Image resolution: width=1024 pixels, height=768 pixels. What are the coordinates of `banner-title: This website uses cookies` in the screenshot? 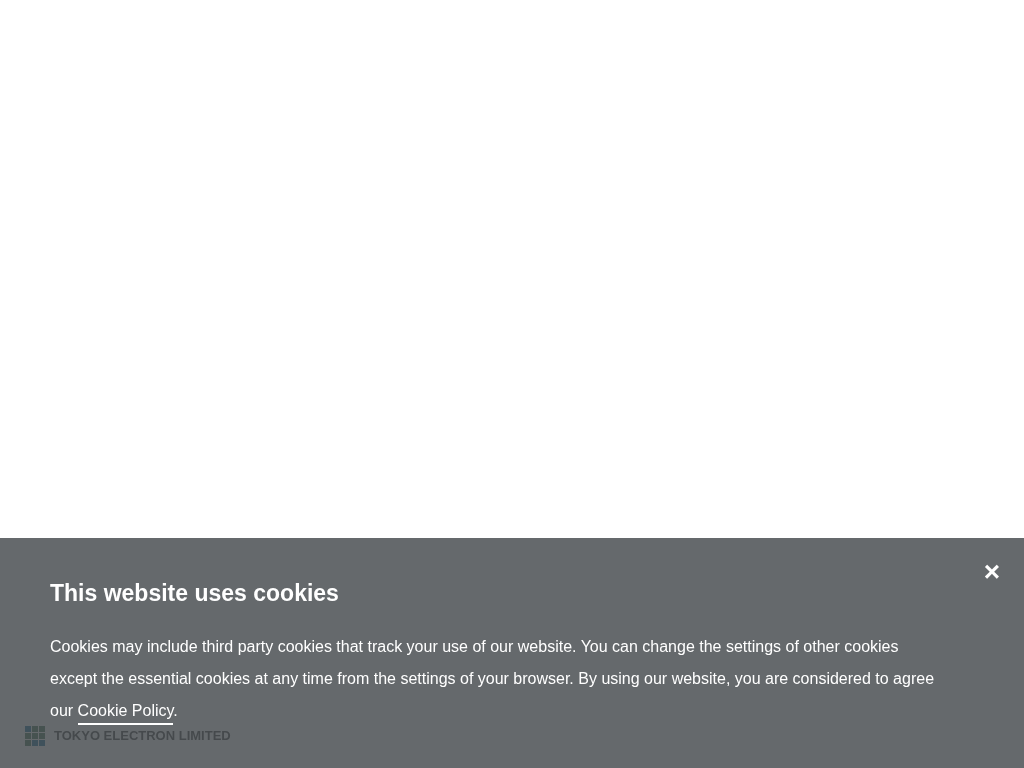 It's located at (195, 594).